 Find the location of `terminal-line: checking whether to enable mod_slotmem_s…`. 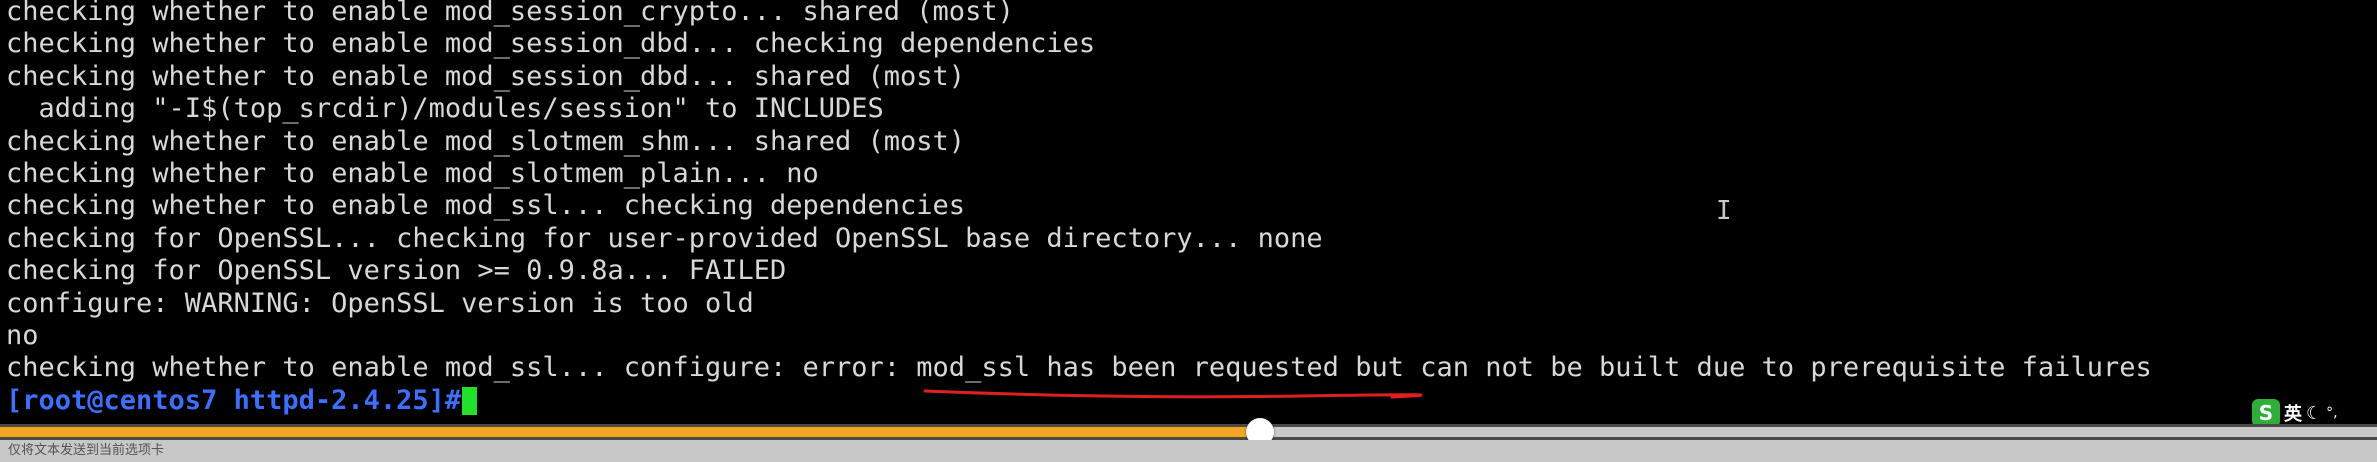

terminal-line: checking whether to enable mod_slotmem_s… is located at coordinates (486, 141).